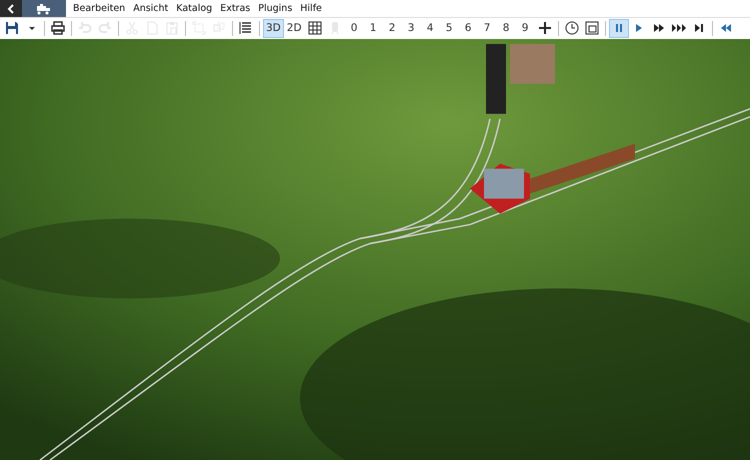 This screenshot has height=460, width=750. What do you see at coordinates (411, 28) in the screenshot?
I see `toolbar-button: 3` at bounding box center [411, 28].